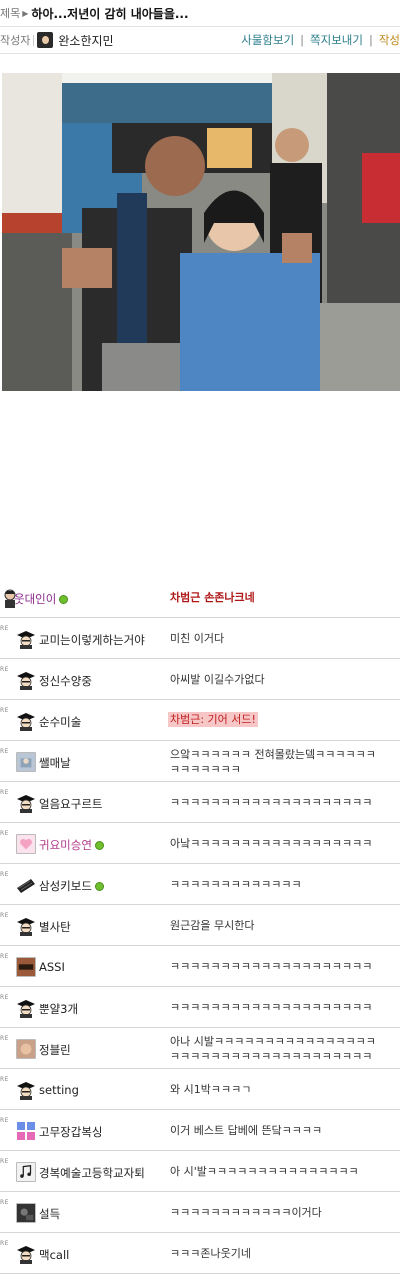  What do you see at coordinates (10, 13) in the screenshot?
I see `title-label: 제목` at bounding box center [10, 13].